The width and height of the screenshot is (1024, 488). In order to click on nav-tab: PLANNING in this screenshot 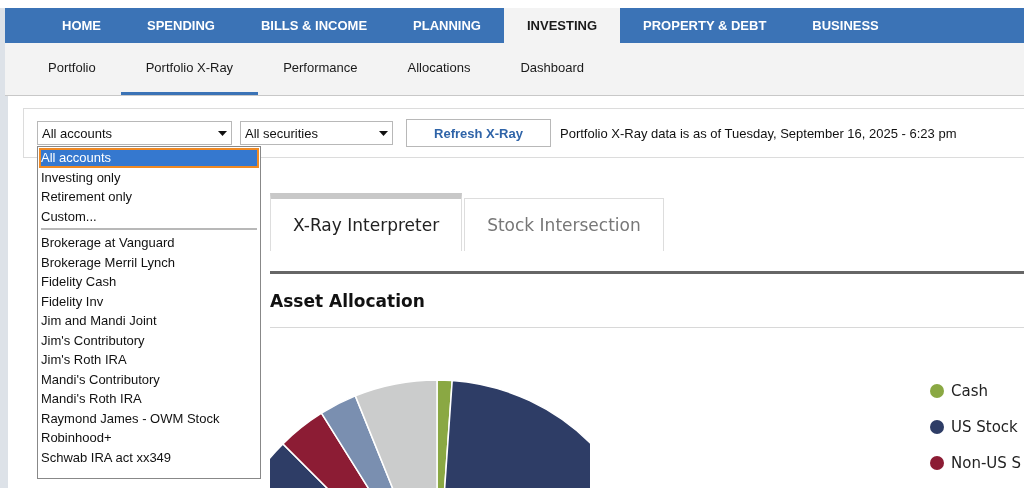, I will do `click(447, 26)`.